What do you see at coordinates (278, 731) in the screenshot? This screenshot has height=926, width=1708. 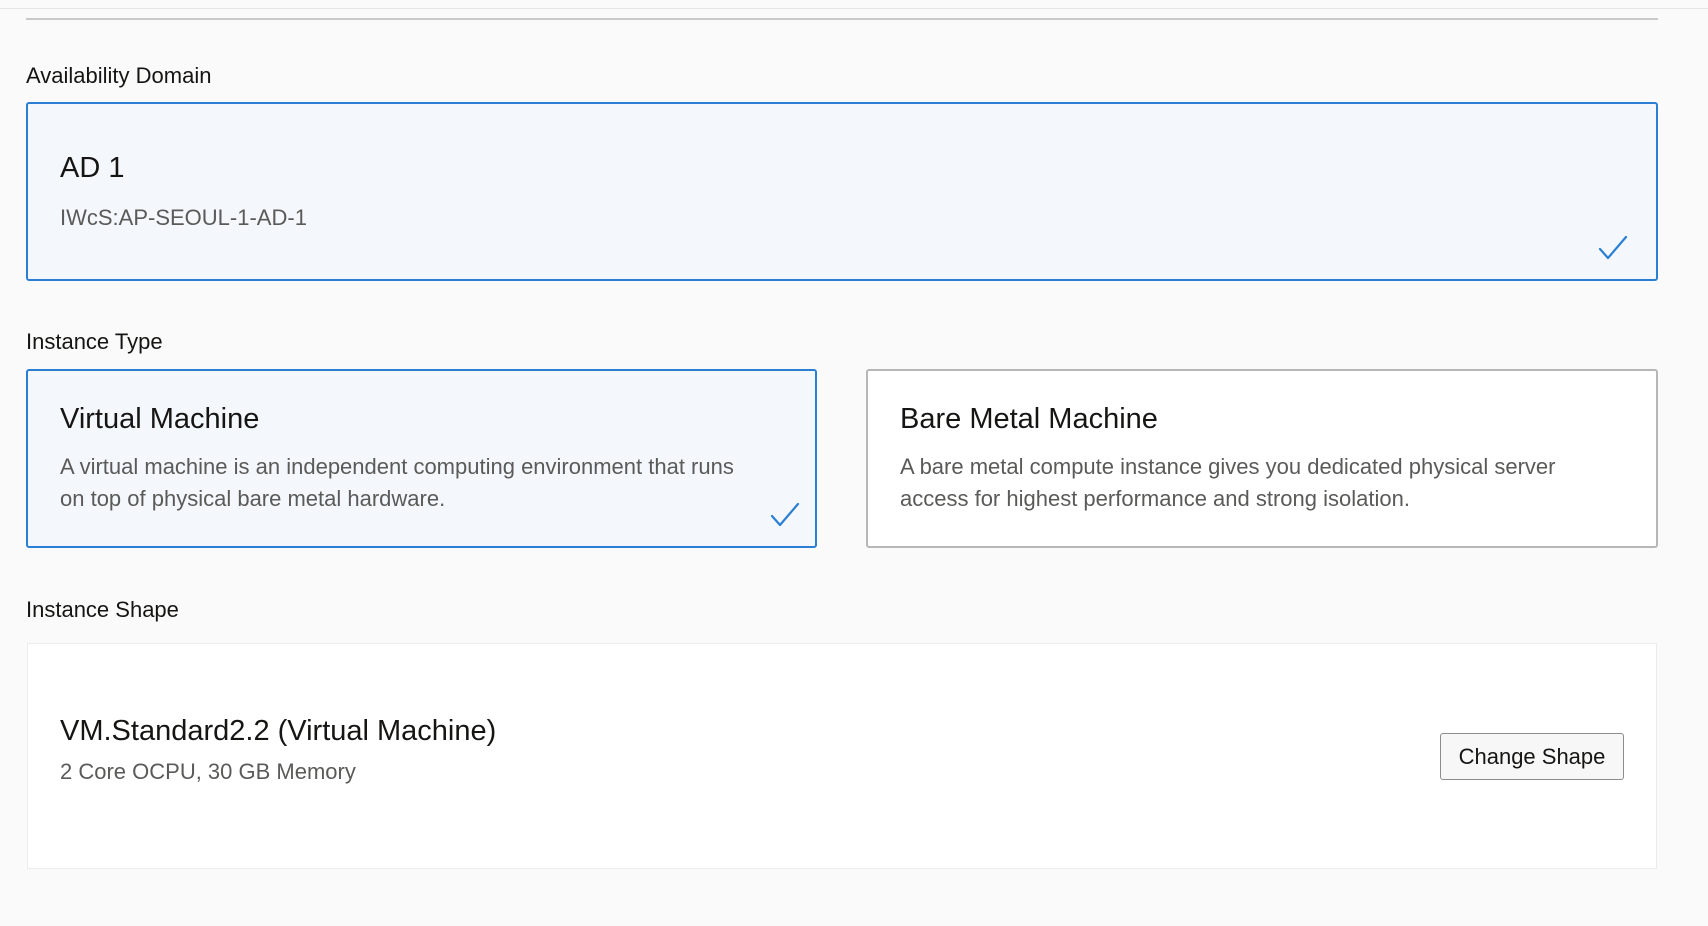 I see `shape-name: VM.Standard2.2 (Virtual Machine)` at bounding box center [278, 731].